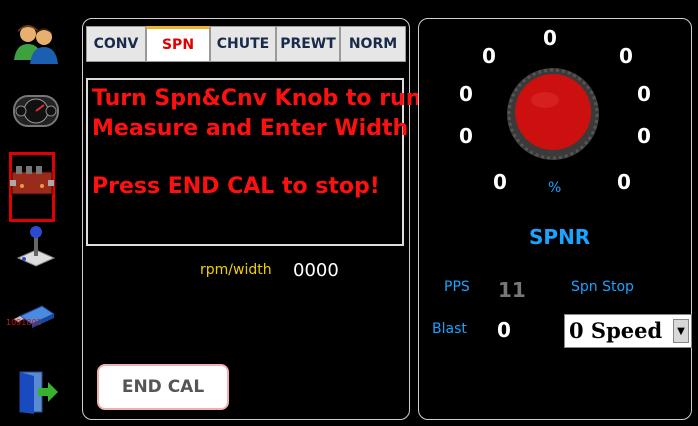 The width and height of the screenshot is (698, 426). What do you see at coordinates (626, 56) in the screenshot?
I see `dial-mark-3: 0` at bounding box center [626, 56].